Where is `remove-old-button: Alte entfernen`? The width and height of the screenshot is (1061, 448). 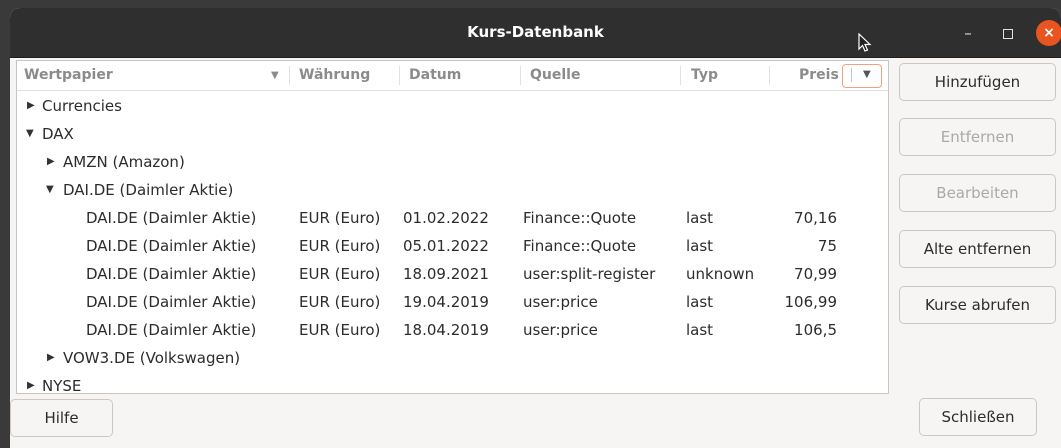
remove-old-button: Alte entfernen is located at coordinates (977, 249).